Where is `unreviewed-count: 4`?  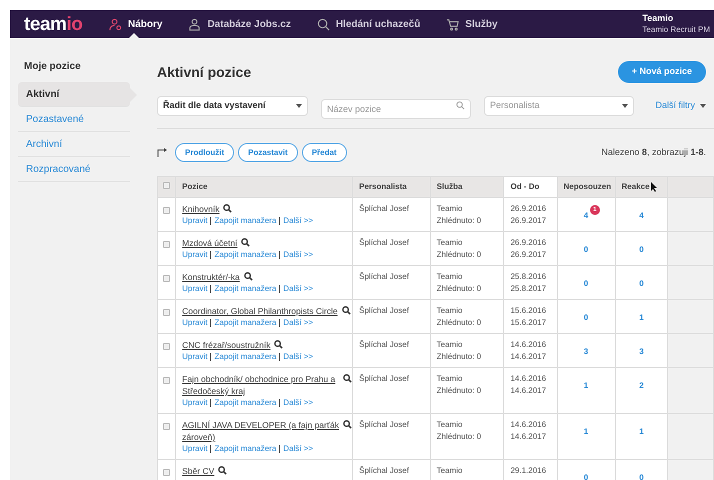 unreviewed-count: 4 is located at coordinates (586, 215).